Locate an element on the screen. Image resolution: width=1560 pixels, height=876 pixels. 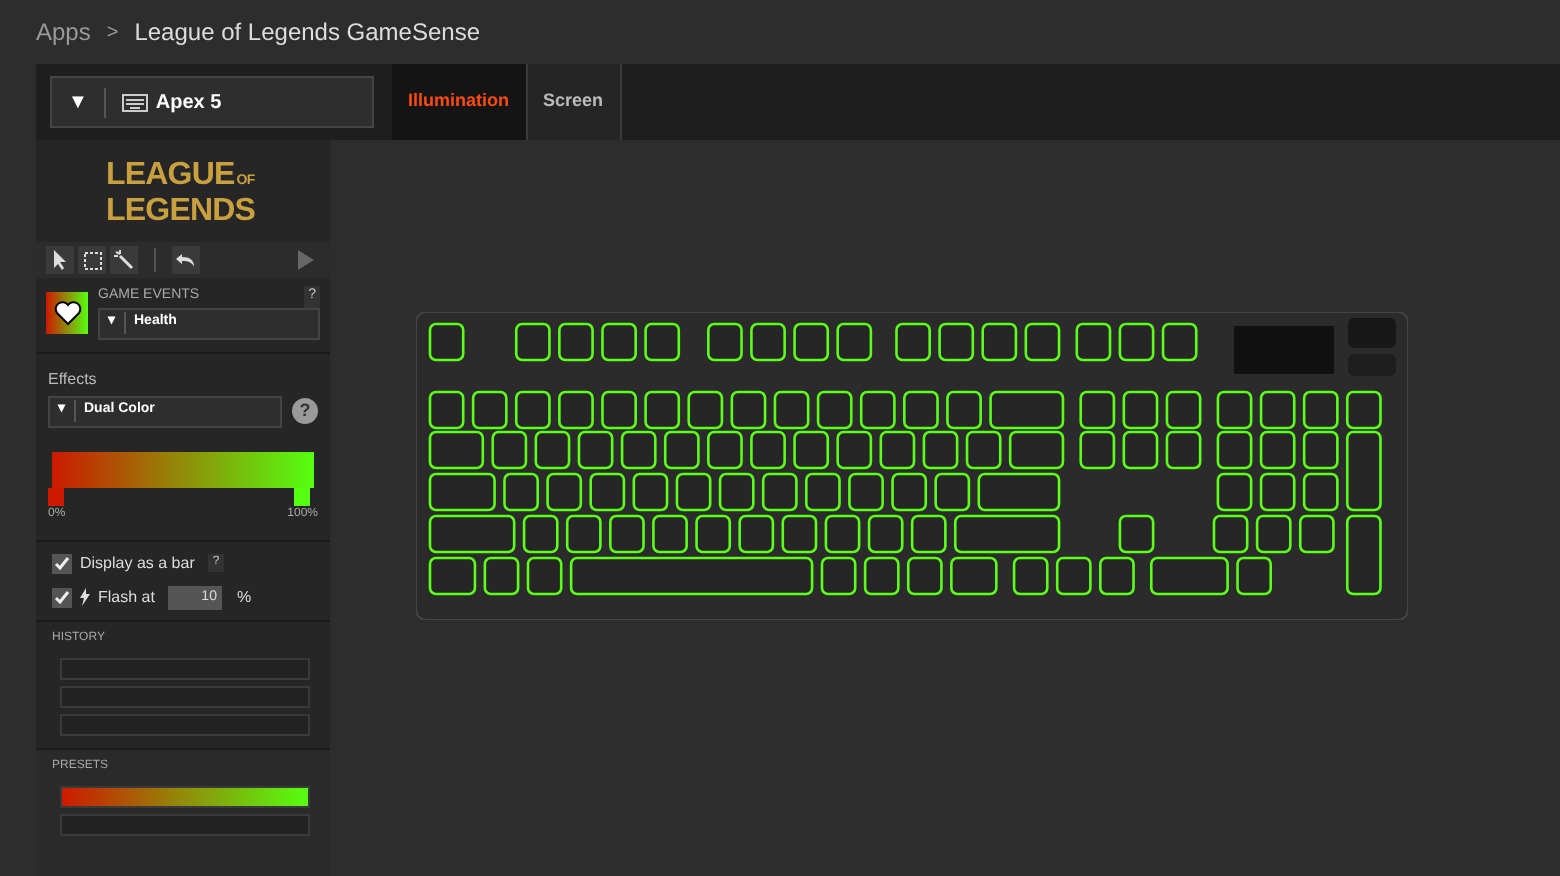
tab: Screen is located at coordinates (574, 102).